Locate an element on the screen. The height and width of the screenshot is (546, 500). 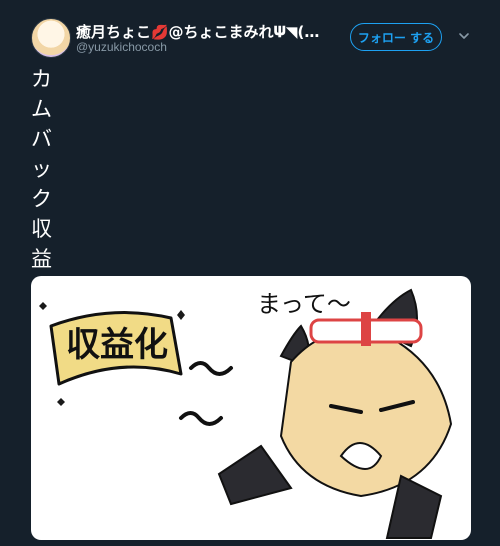
user-handle: @yuzukichococh is located at coordinates (121, 47).